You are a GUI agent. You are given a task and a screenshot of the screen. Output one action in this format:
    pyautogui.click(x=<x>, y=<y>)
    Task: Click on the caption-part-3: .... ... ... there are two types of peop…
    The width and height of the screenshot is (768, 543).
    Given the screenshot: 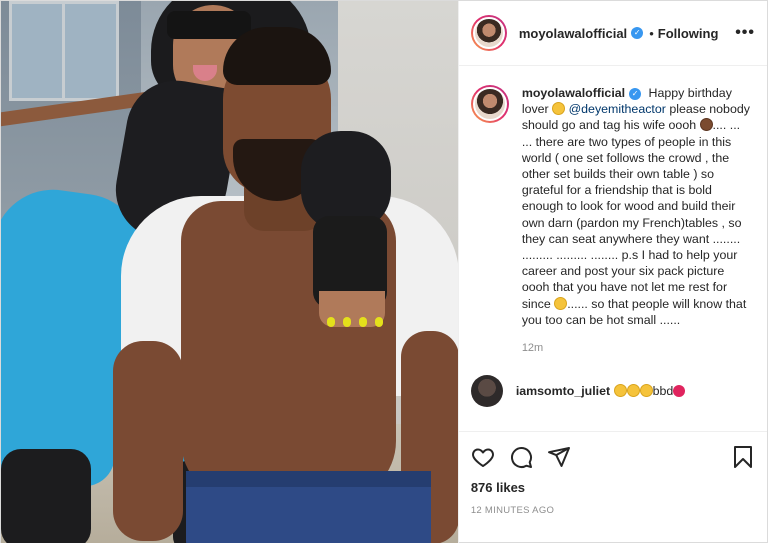 What is the action you would take?
    pyautogui.click(x=631, y=214)
    